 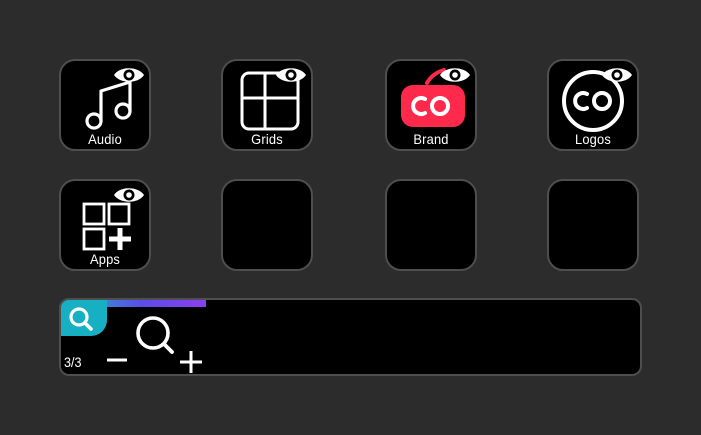 I want to click on zoom-icon, so click(x=154, y=344).